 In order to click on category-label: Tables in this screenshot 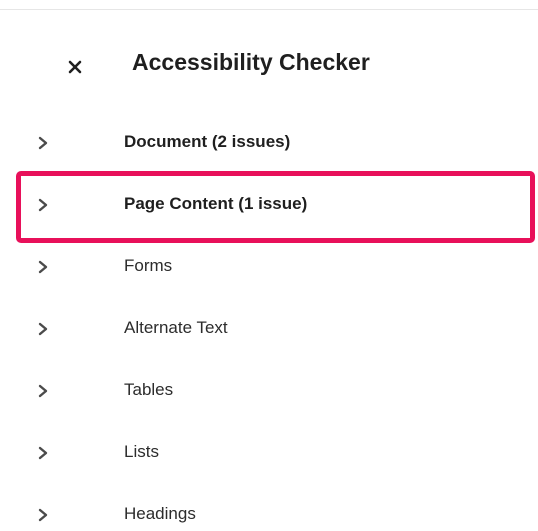, I will do `click(149, 389)`.